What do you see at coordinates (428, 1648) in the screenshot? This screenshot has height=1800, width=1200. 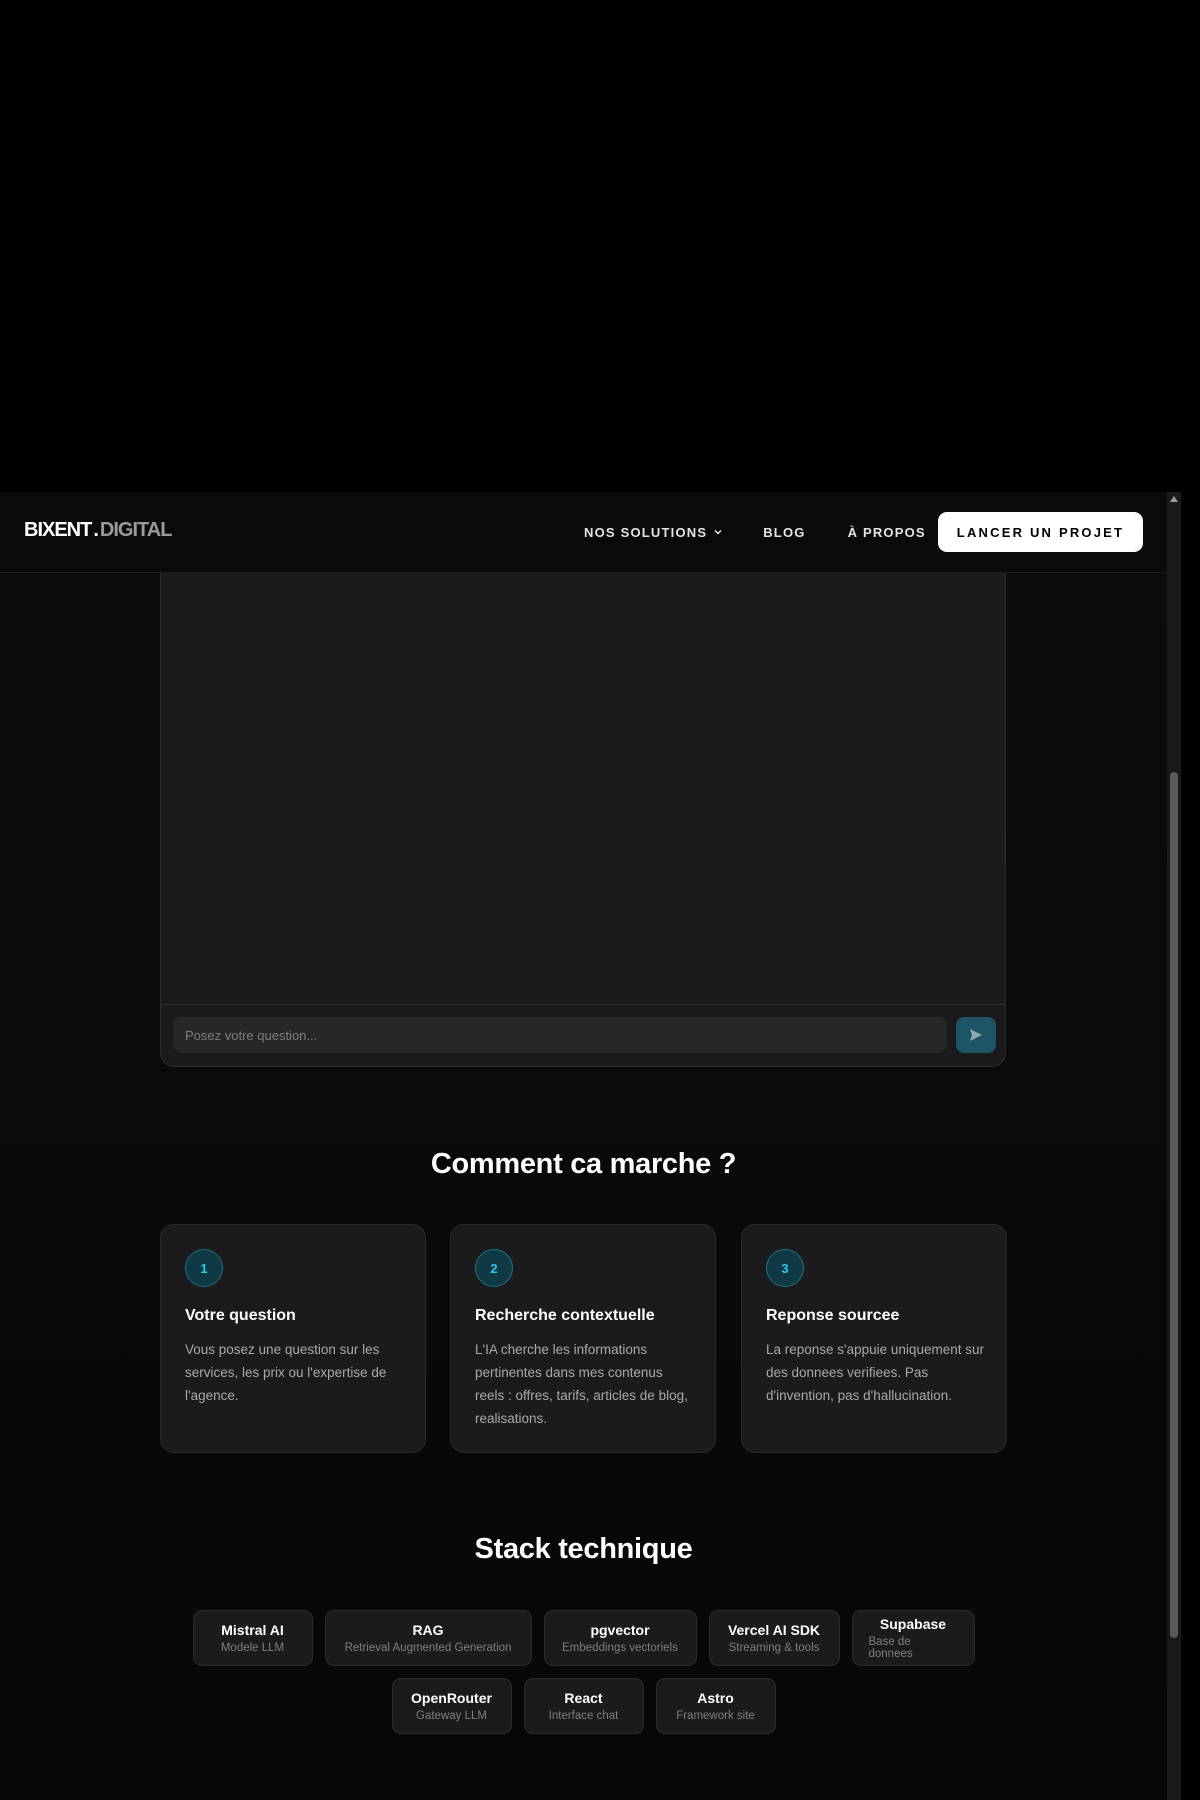 I see `stack-chip-desc: Retrieval Augmented Generation` at bounding box center [428, 1648].